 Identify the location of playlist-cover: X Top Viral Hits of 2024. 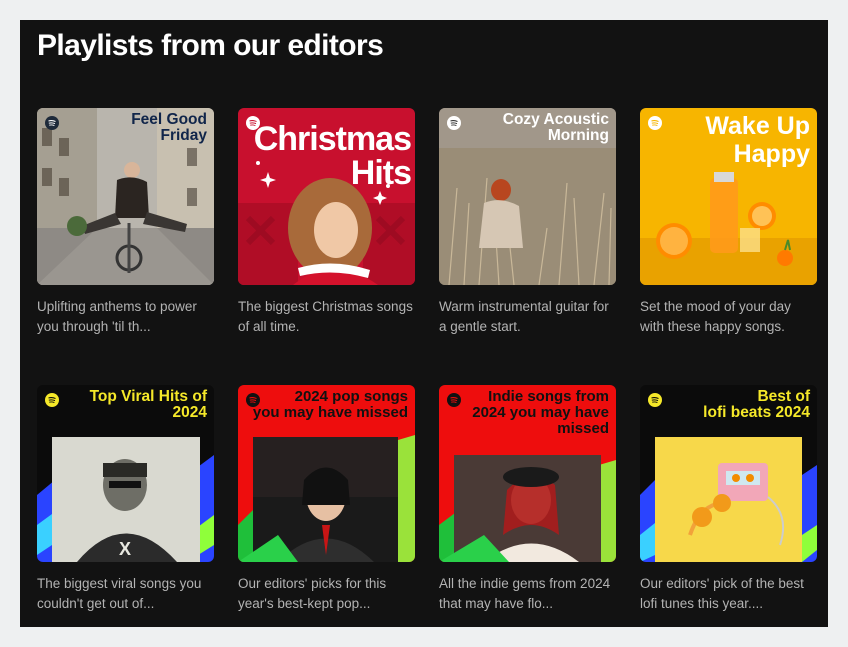
(125, 473).